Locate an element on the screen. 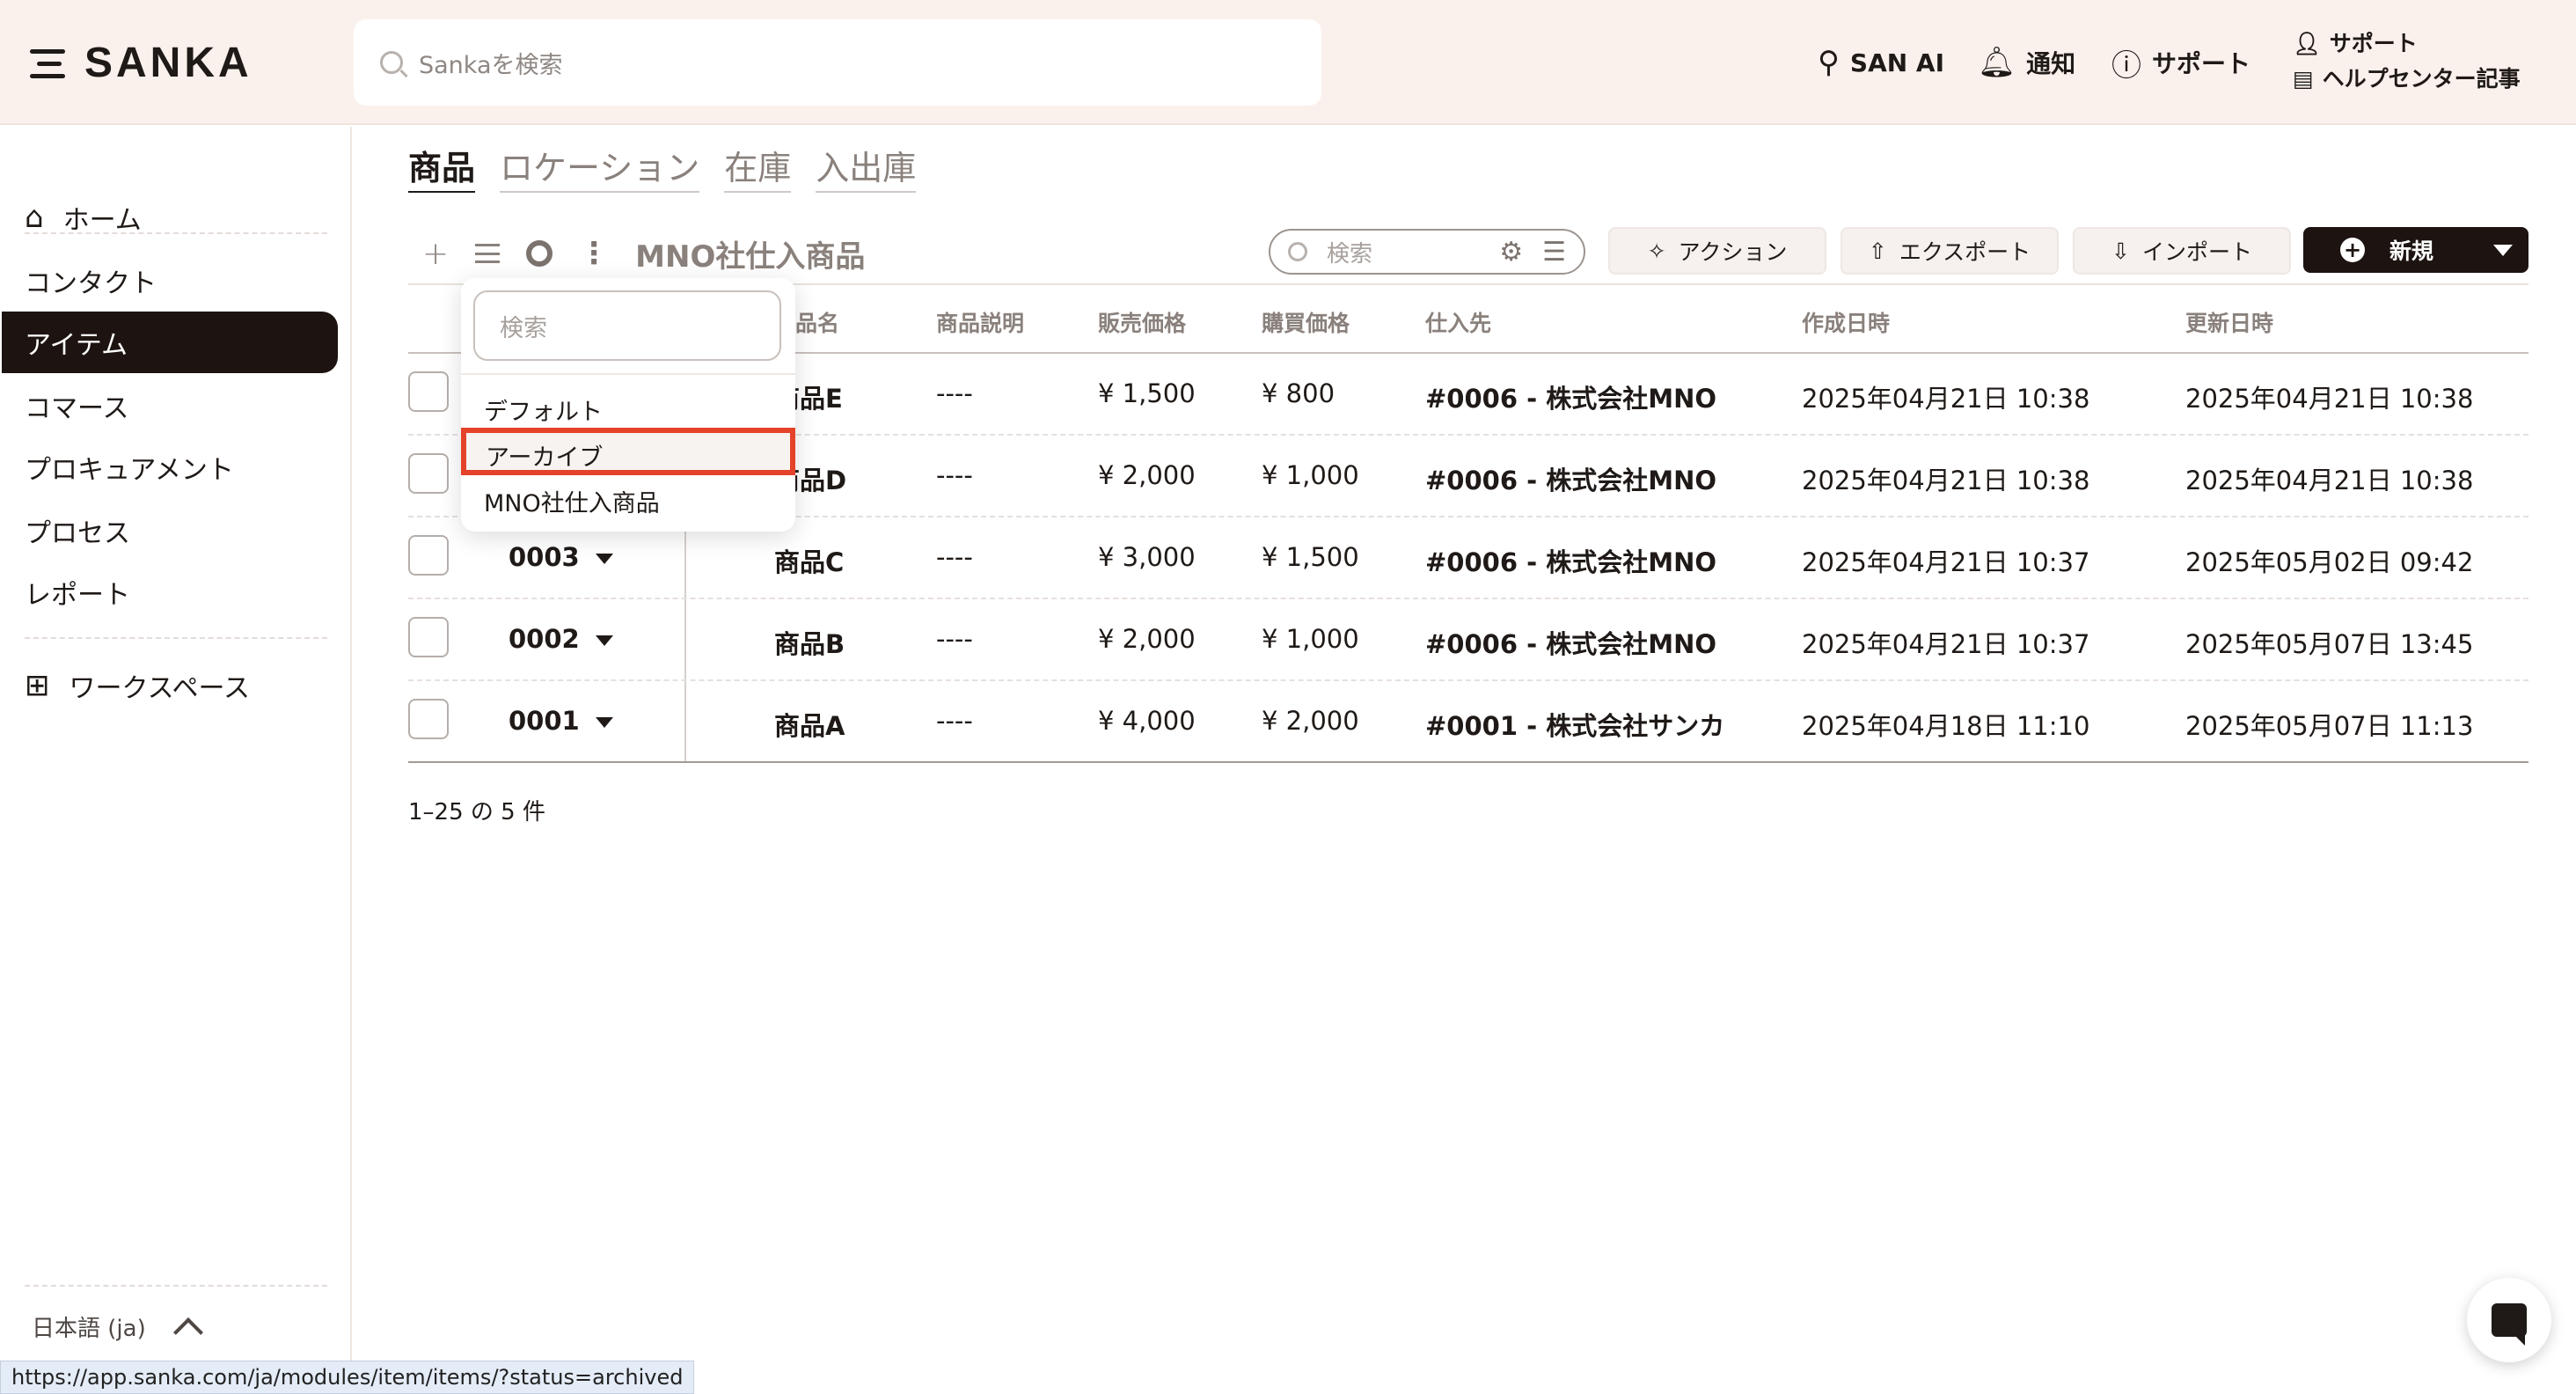 The height and width of the screenshot is (1394, 2576). item-id: 0002 is located at coordinates (544, 639).